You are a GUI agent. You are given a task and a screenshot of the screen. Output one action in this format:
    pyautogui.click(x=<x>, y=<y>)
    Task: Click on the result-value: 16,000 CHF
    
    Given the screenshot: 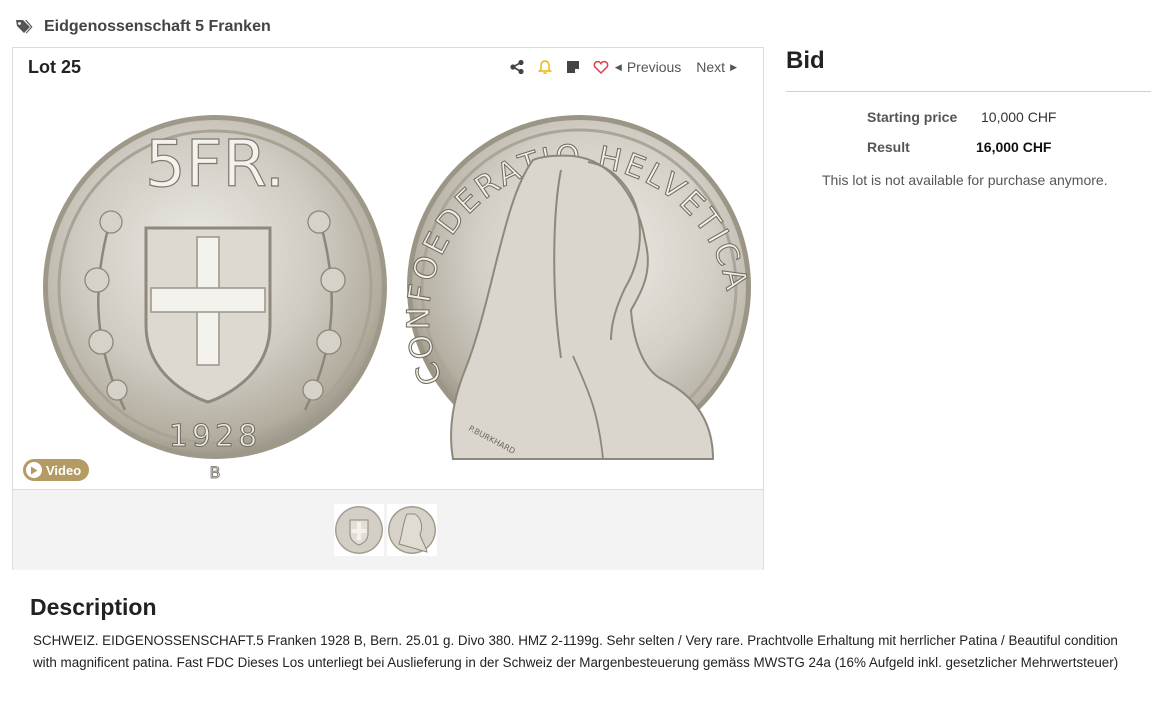 What is the action you would take?
    pyautogui.click(x=1014, y=147)
    